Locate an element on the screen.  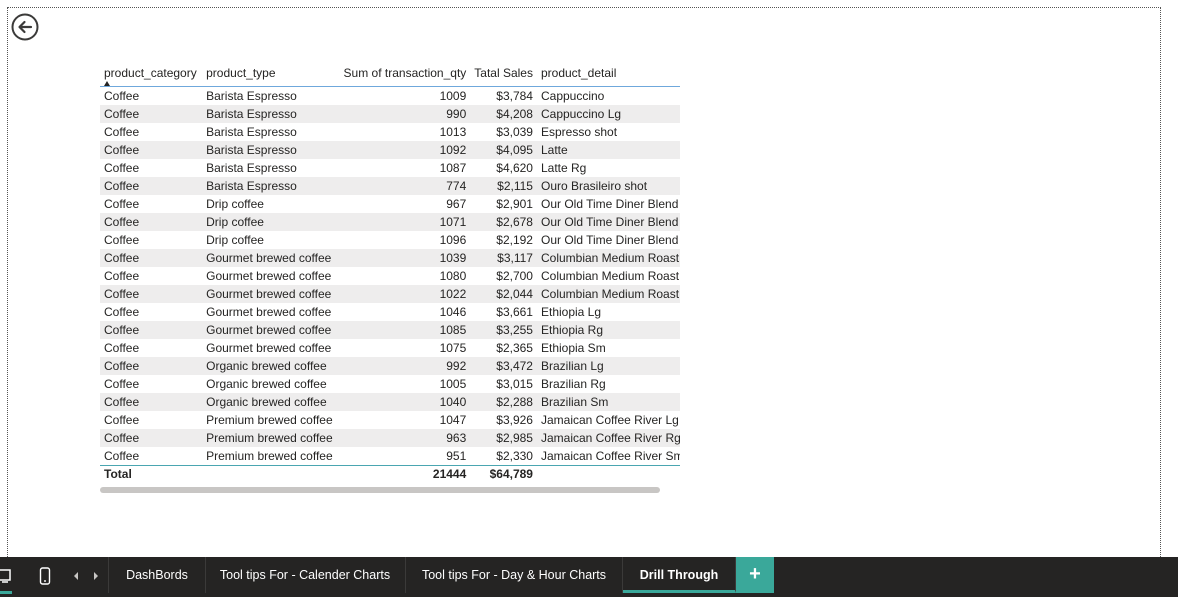
table-row: Coffee Barista Espresso 1092 $4,095 Latte is located at coordinates (390, 150).